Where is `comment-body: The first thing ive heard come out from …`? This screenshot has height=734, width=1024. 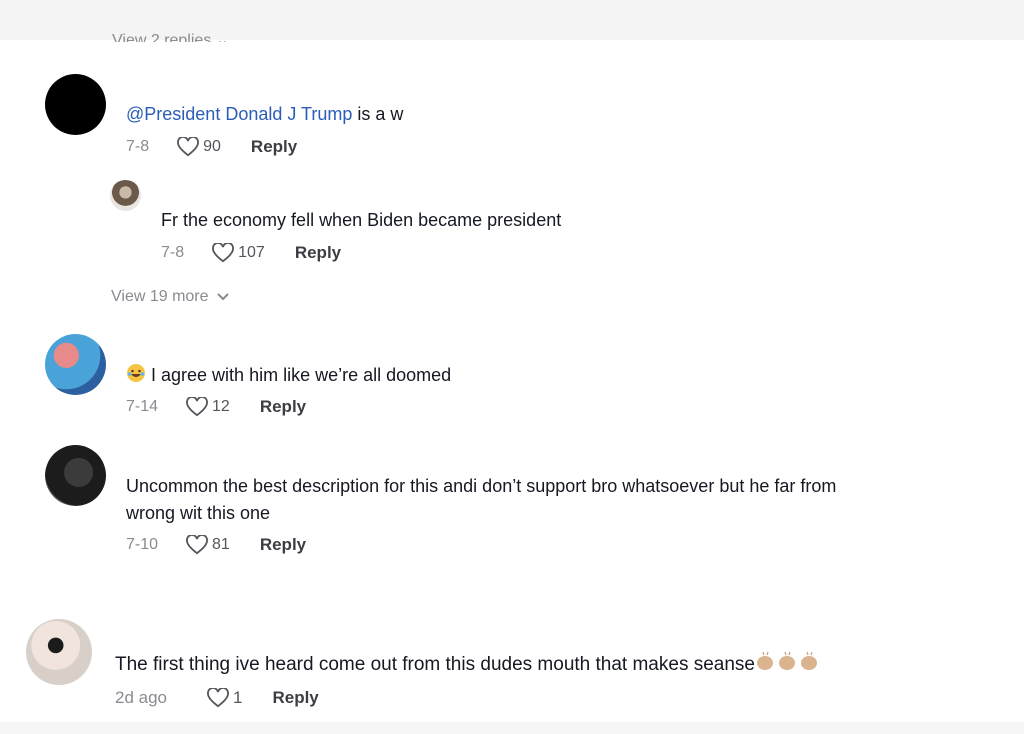 comment-body: The first thing ive heard come out from … is located at coordinates (435, 664).